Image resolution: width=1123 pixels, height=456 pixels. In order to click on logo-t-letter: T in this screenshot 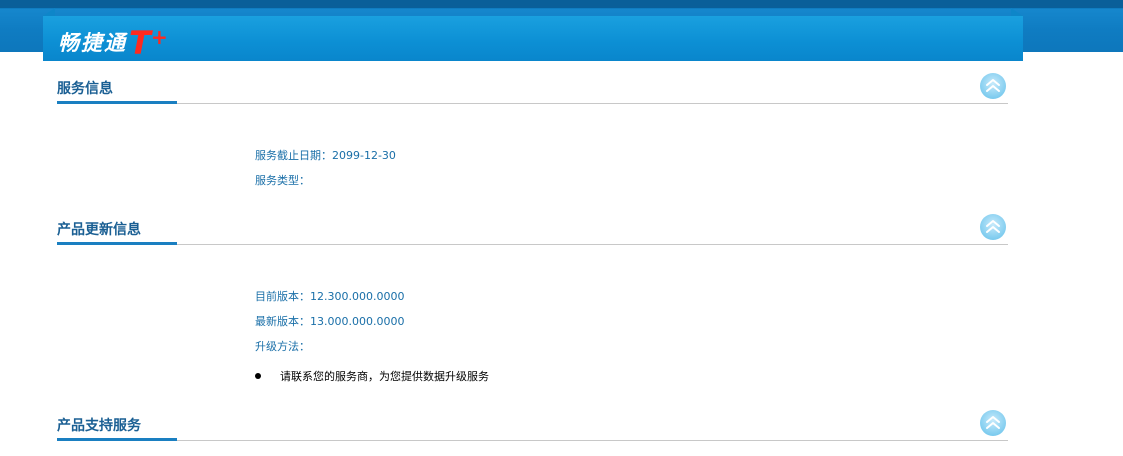, I will do `click(140, 43)`.